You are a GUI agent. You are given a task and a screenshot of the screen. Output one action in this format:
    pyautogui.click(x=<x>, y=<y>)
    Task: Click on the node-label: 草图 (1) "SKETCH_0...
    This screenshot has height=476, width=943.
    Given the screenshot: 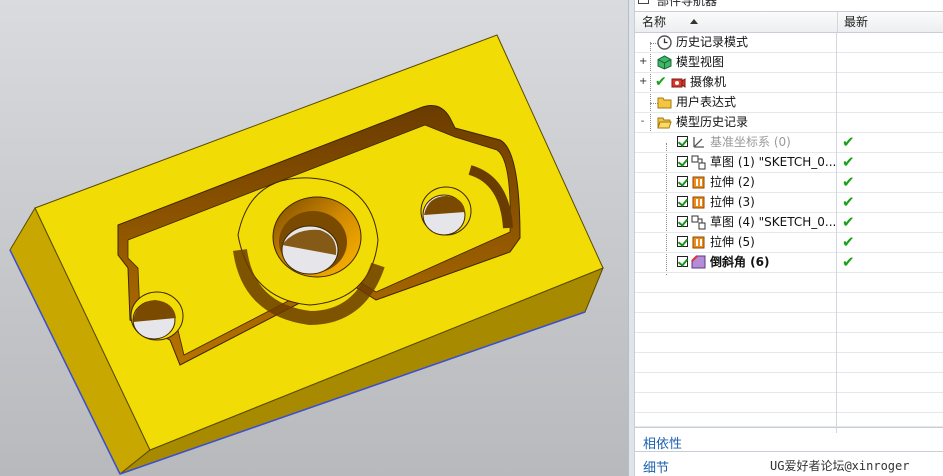 What is the action you would take?
    pyautogui.click(x=773, y=162)
    